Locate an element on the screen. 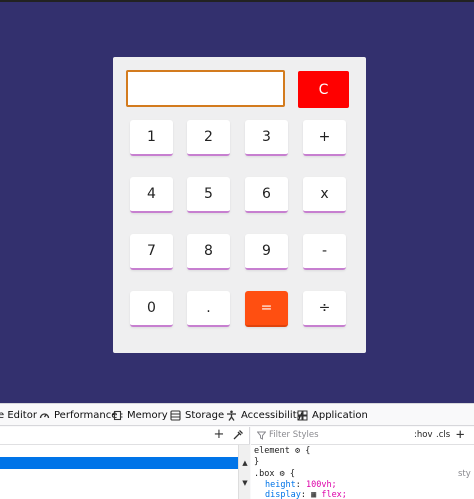  filter-styles: Filter Styles is located at coordinates (288, 435).